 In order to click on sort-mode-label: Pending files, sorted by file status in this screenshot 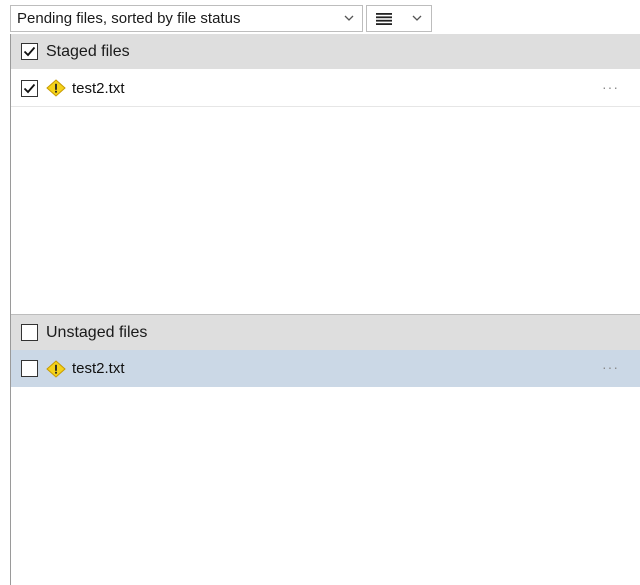, I will do `click(129, 18)`.